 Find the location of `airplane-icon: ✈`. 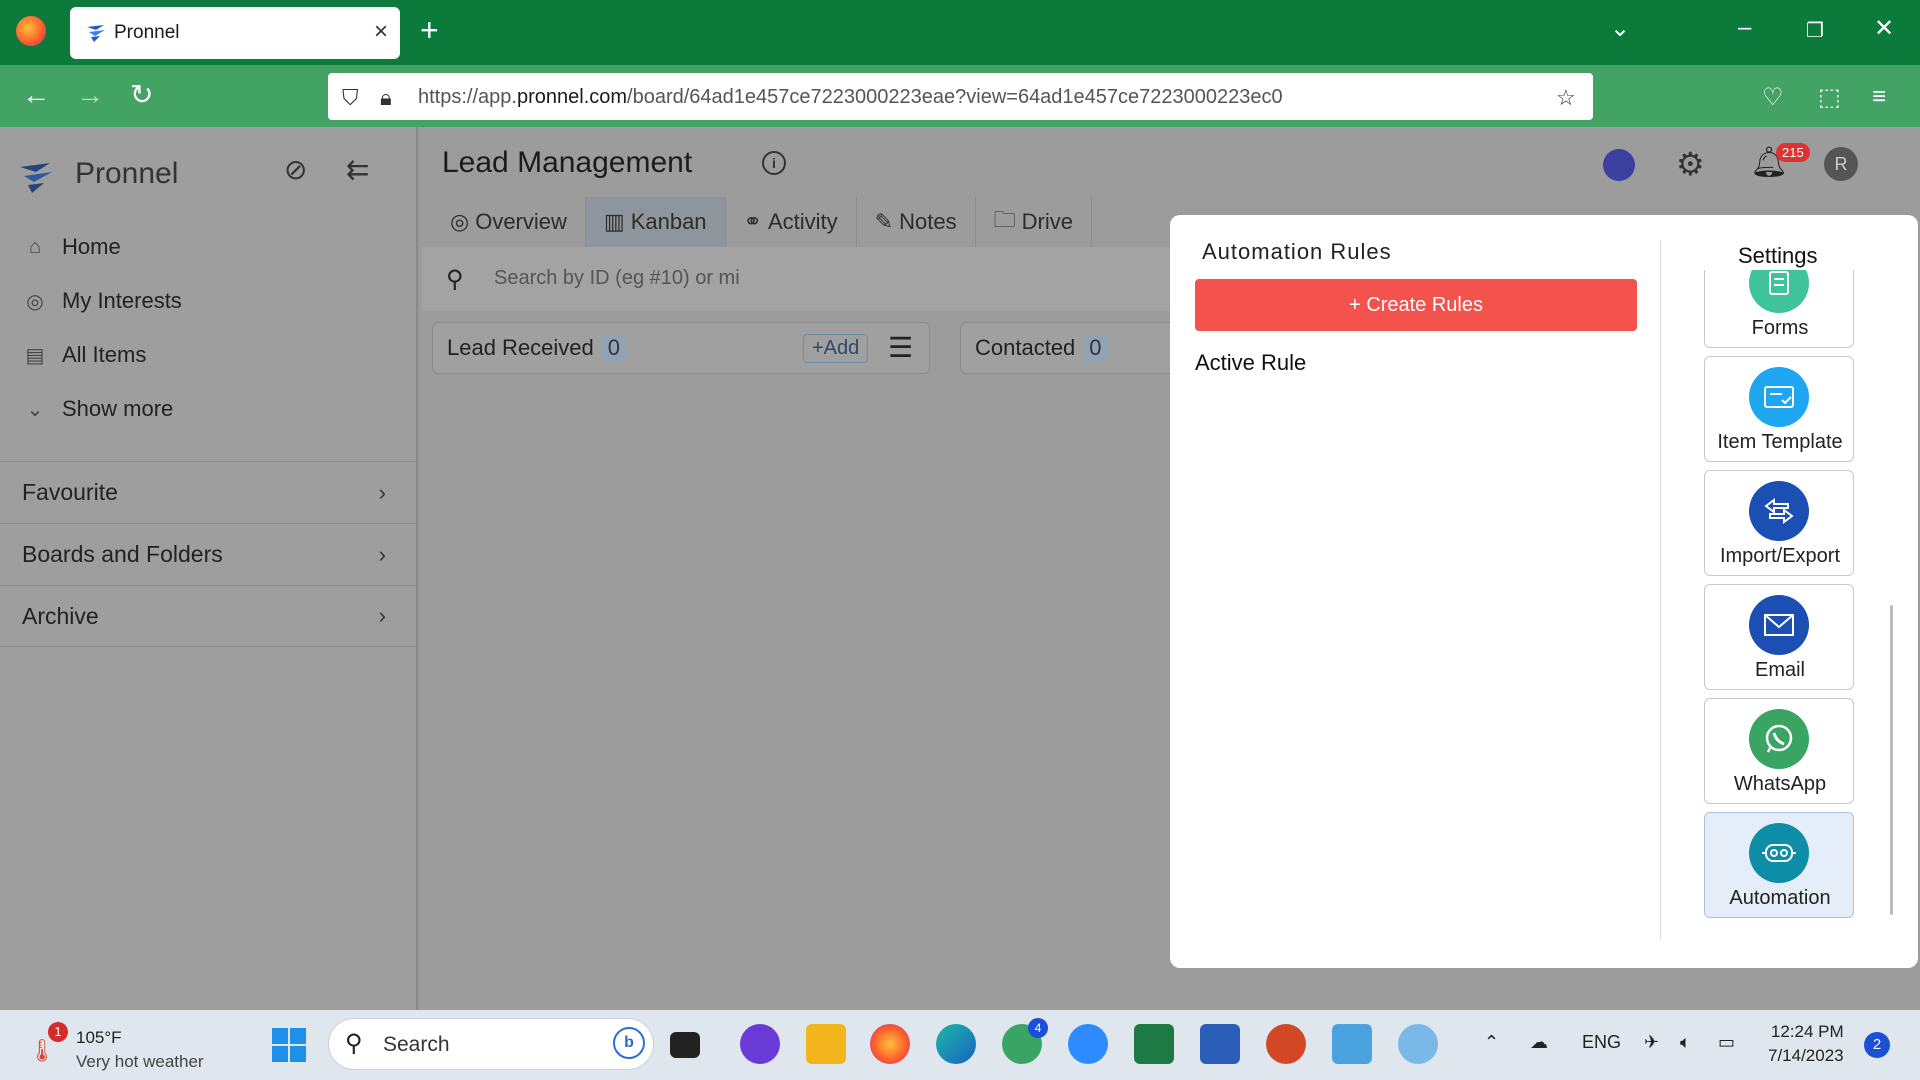

airplane-icon: ✈ is located at coordinates (1651, 1042).